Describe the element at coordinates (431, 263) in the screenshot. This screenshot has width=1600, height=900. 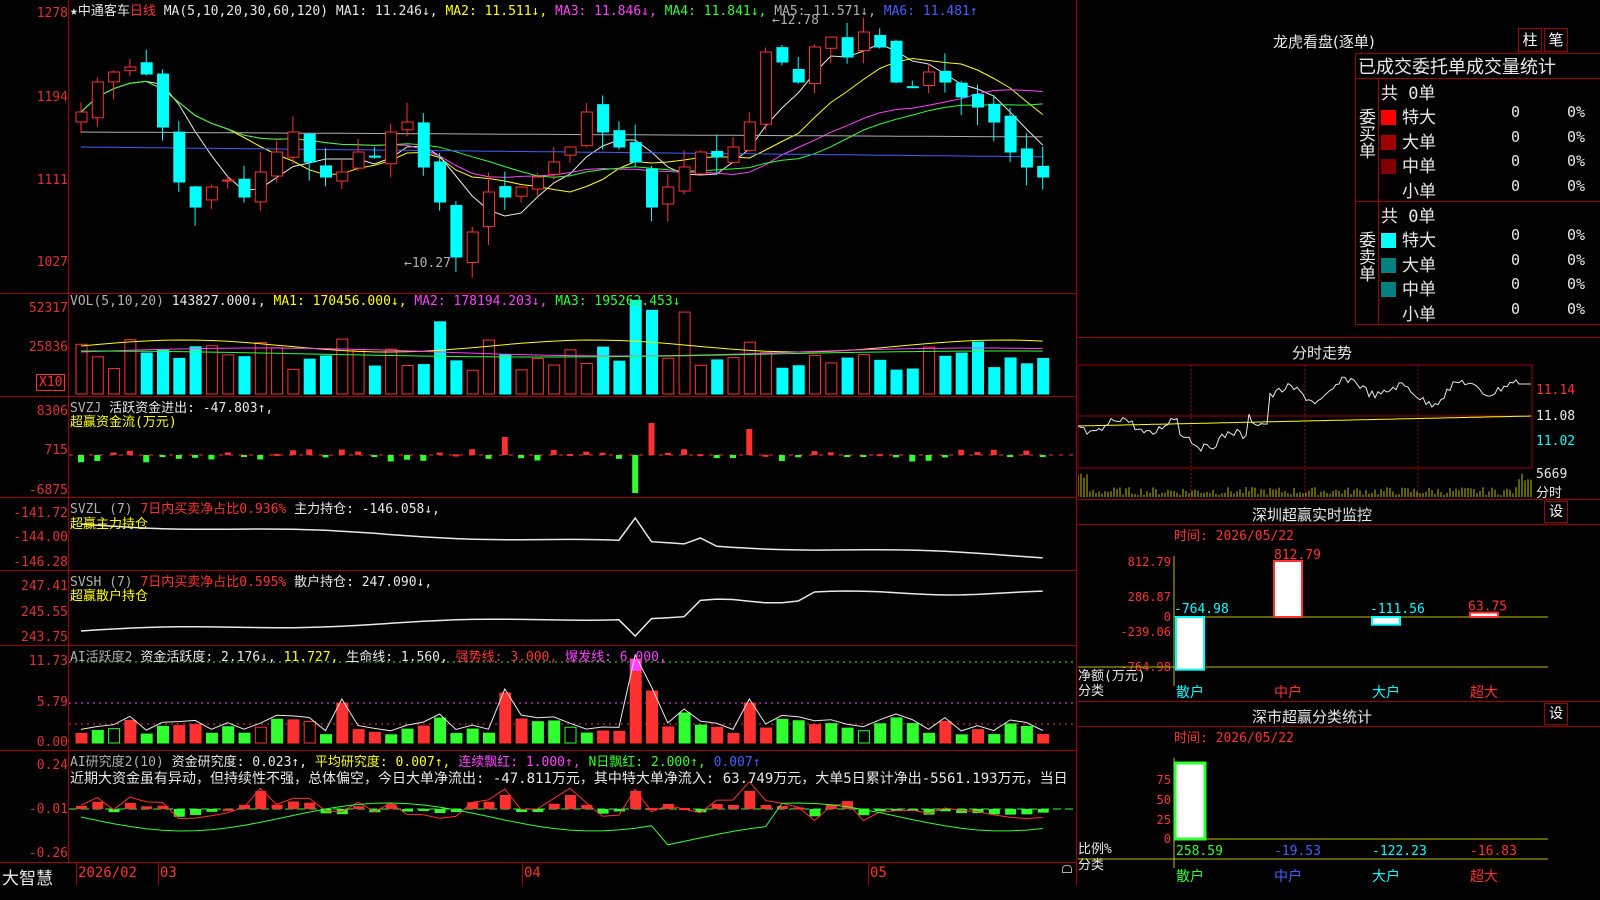
I see `low-price: 10.27` at that location.